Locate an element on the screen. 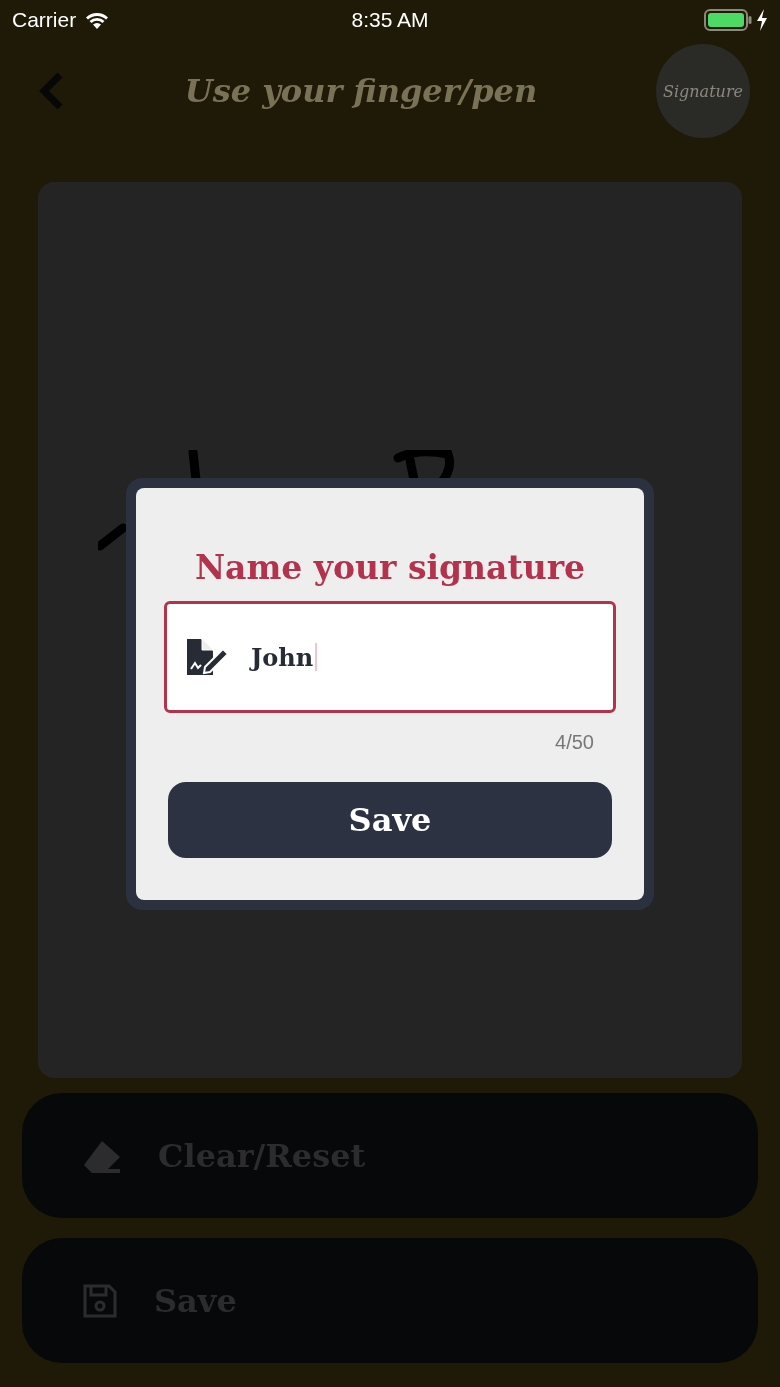  battery-icon is located at coordinates (728, 20).